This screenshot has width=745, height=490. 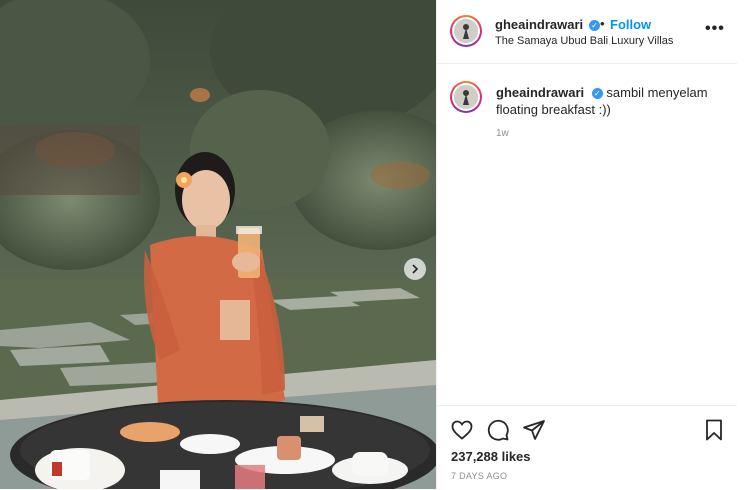 What do you see at coordinates (714, 430) in the screenshot?
I see `bookmark-icon` at bounding box center [714, 430].